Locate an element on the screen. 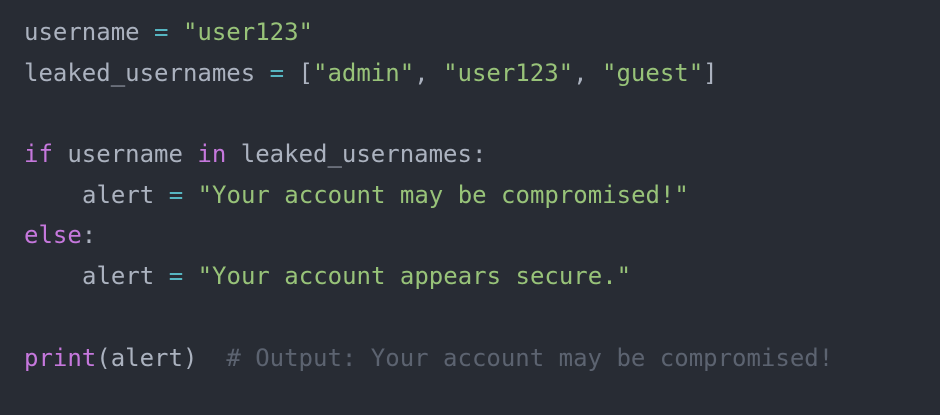  list-item-string: "guest" is located at coordinates (653, 72).